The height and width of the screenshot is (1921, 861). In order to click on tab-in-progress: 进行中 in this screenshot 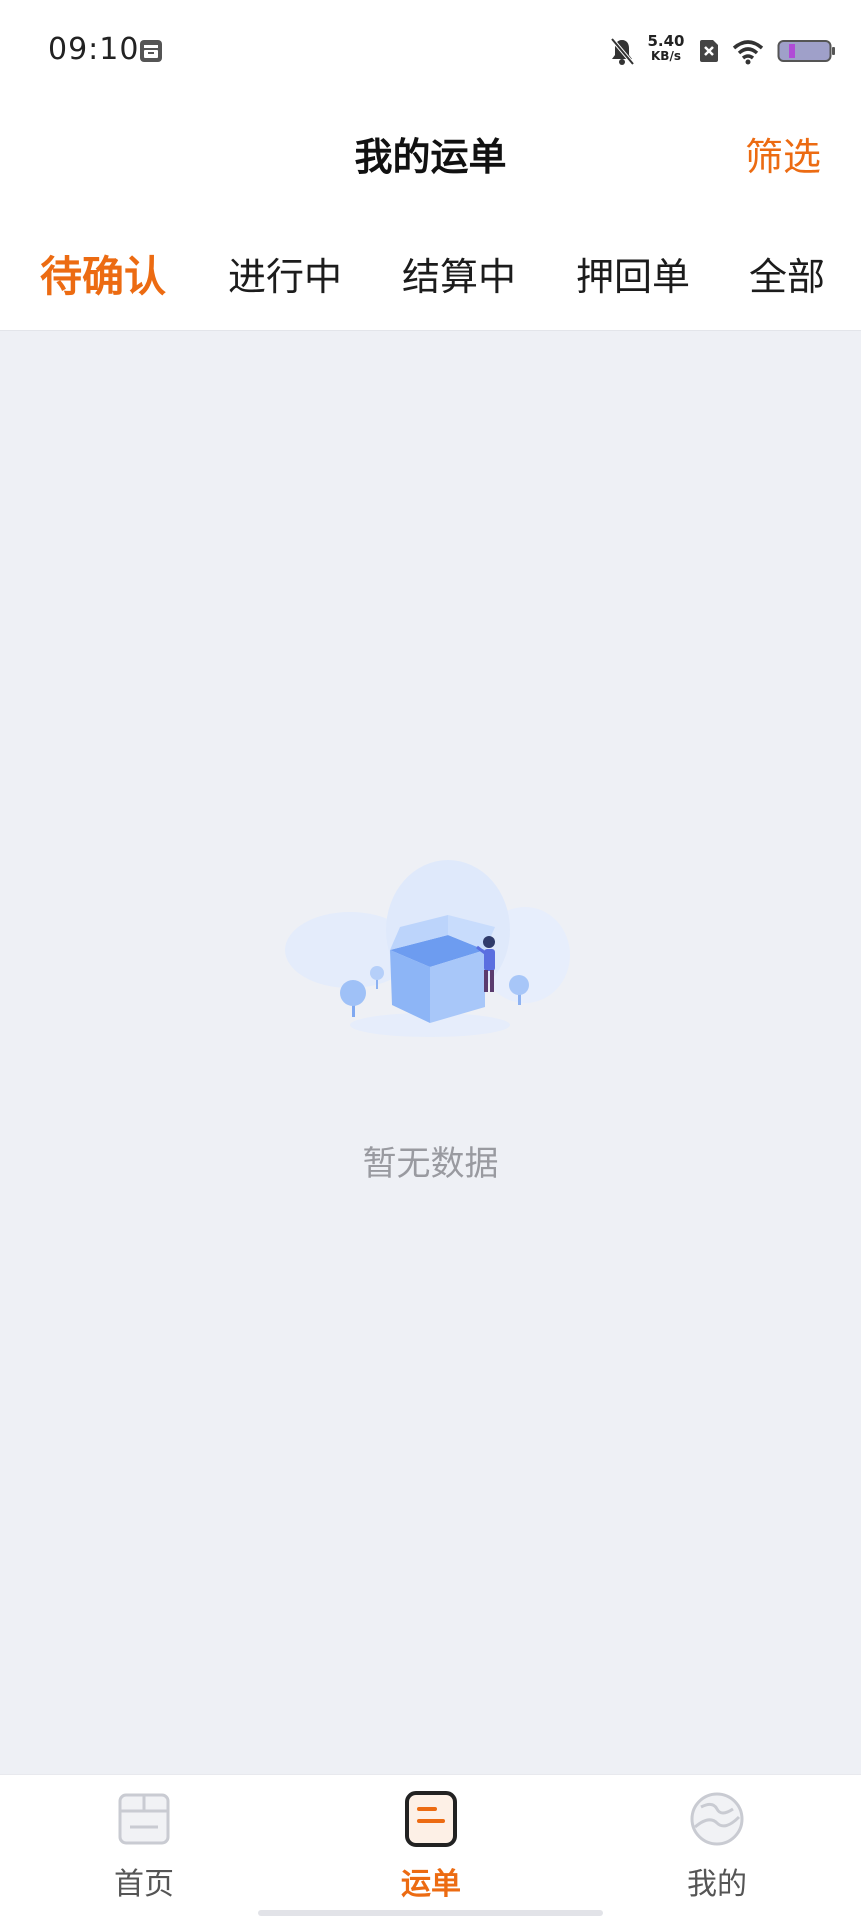, I will do `click(285, 273)`.